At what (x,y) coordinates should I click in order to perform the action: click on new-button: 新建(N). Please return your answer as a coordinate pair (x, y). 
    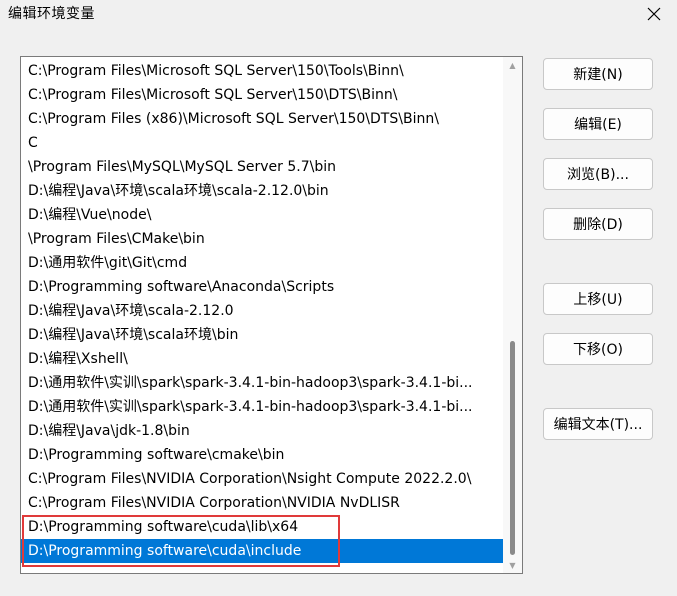
    Looking at the image, I should click on (598, 74).